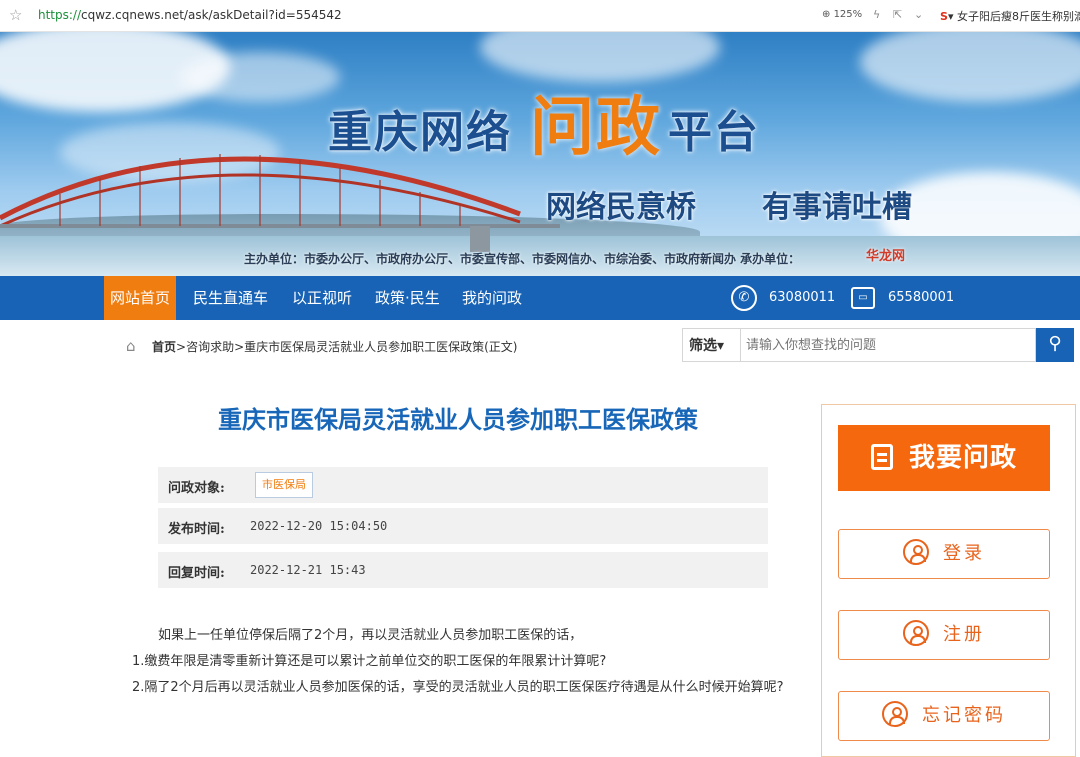  What do you see at coordinates (284, 485) in the screenshot?
I see `target-department-tag: 市医保局` at bounding box center [284, 485].